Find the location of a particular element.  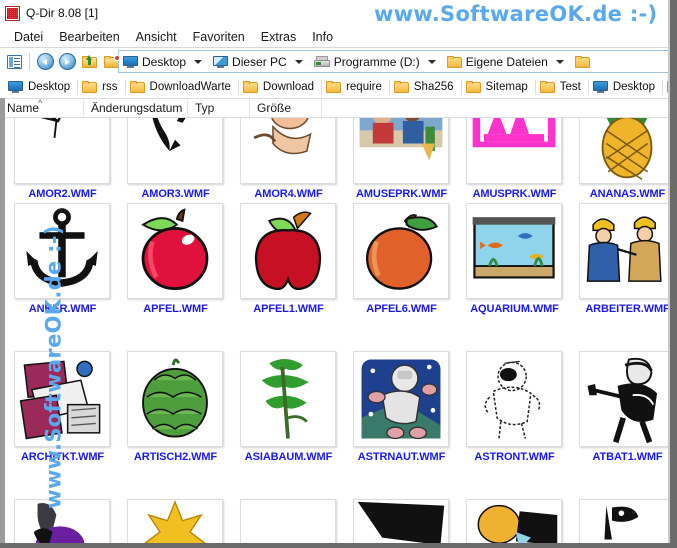

file-name: AQUARIUM.WMF is located at coordinates (514, 309).